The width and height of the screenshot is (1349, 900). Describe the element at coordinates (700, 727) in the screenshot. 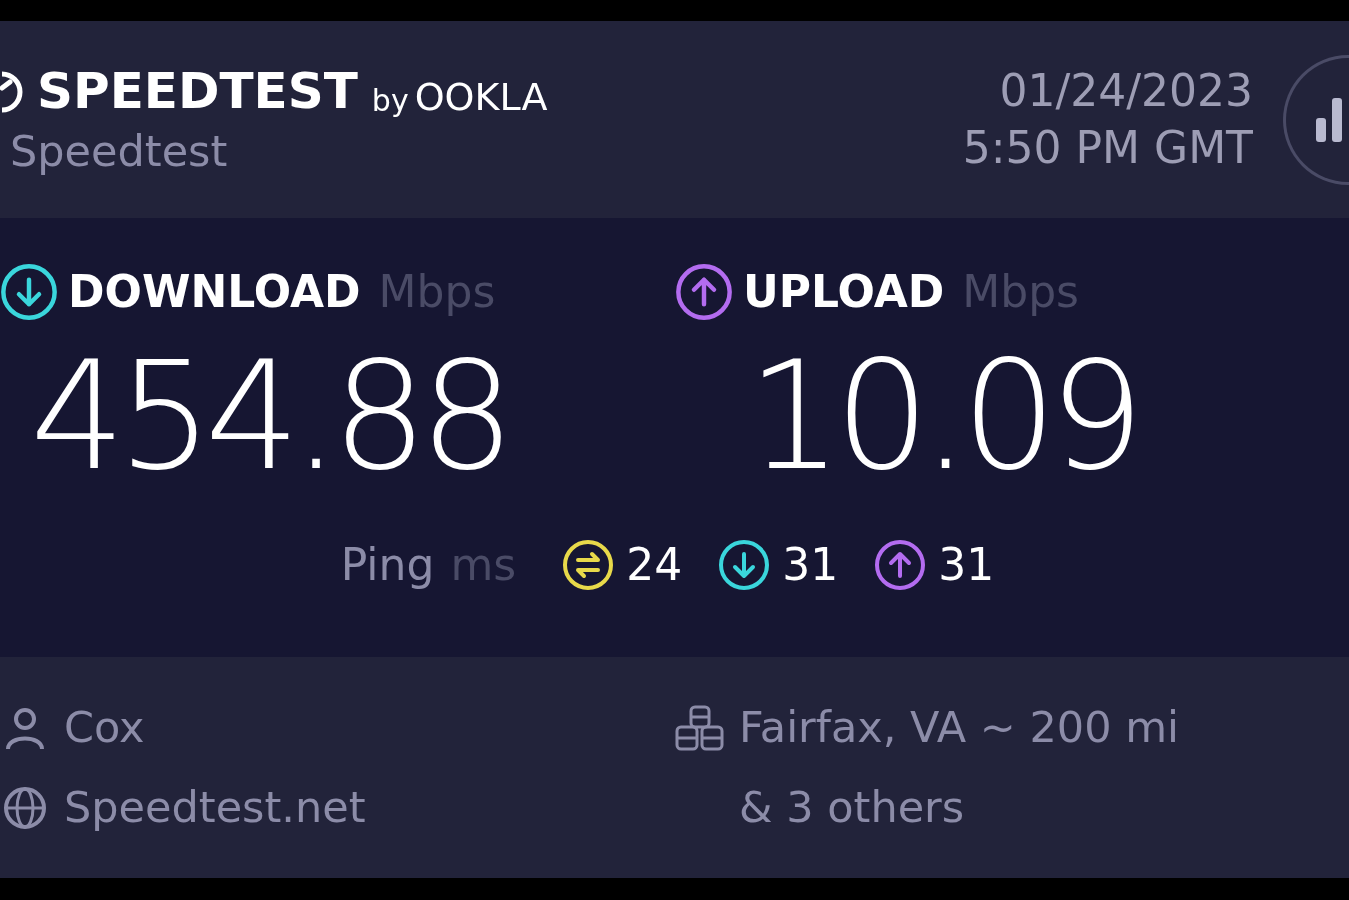

I see `servers-icon` at that location.